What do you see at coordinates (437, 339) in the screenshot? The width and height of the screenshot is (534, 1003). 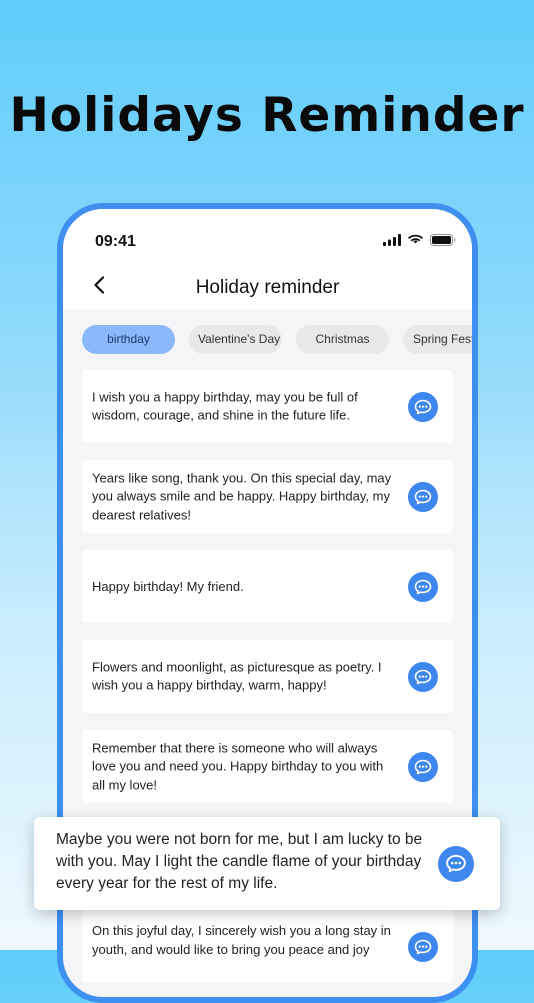 I see `tab-spring-festival: Spring Fest` at bounding box center [437, 339].